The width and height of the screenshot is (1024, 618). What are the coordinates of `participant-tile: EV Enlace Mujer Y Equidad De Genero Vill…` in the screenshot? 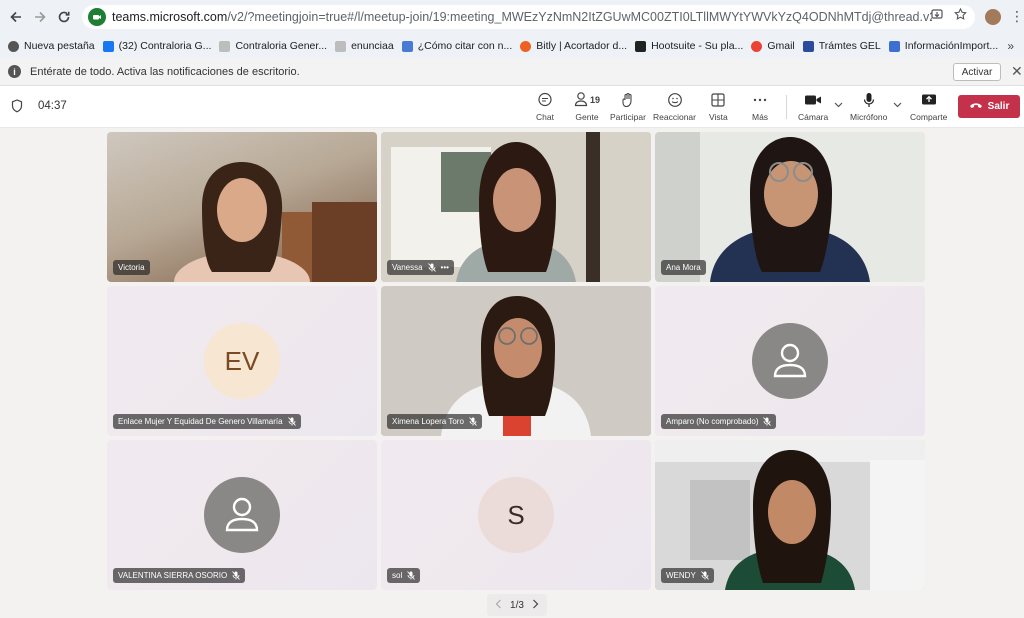 It's located at (242, 361).